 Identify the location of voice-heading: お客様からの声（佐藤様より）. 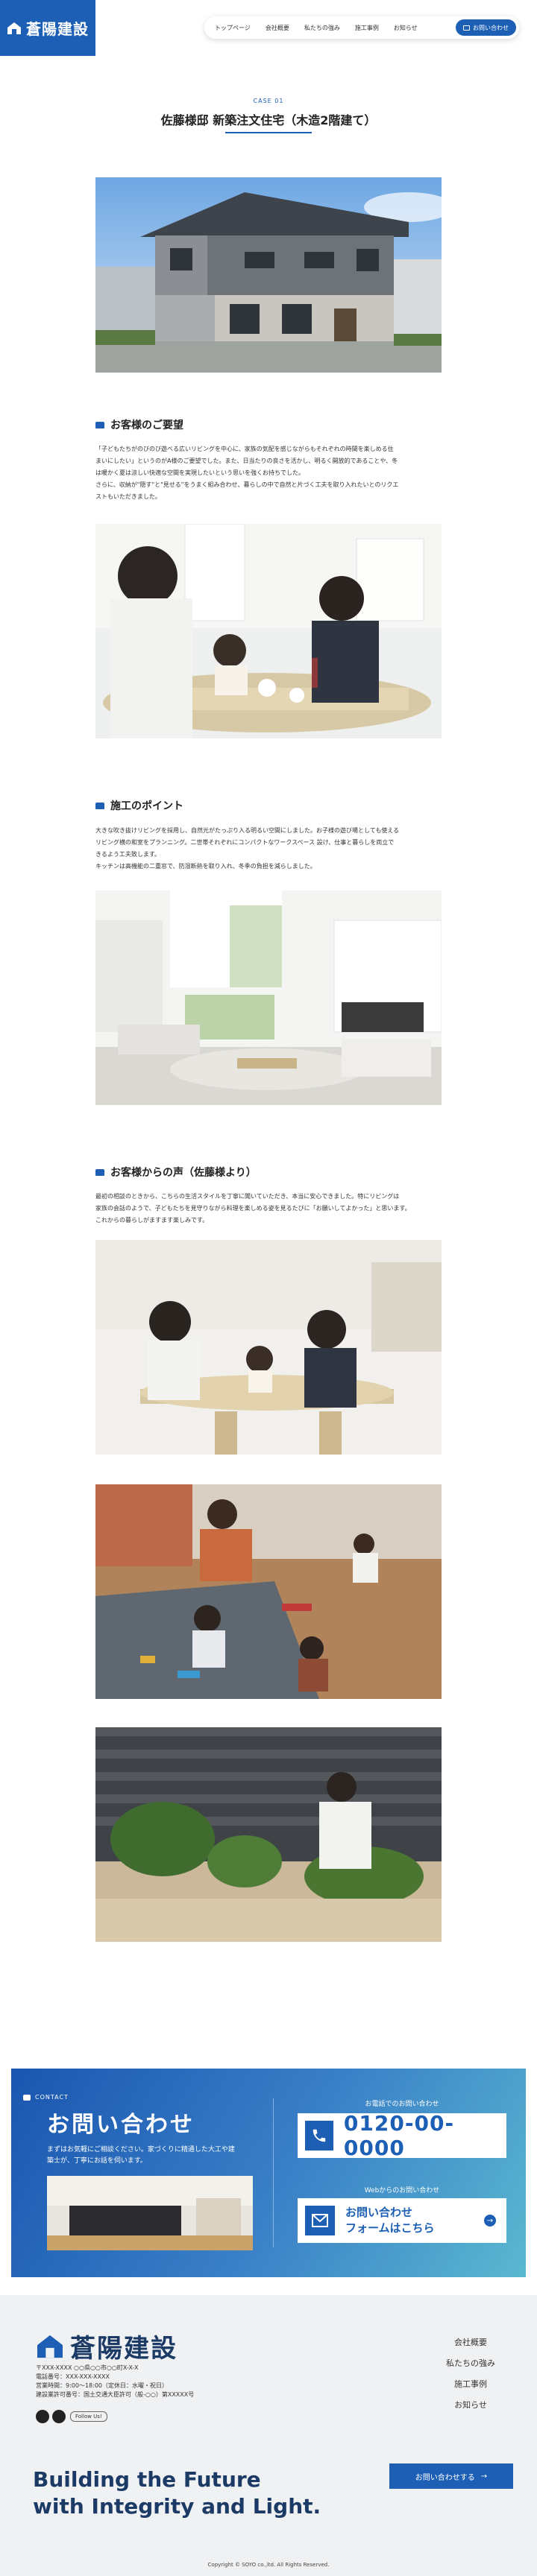
(176, 1172).